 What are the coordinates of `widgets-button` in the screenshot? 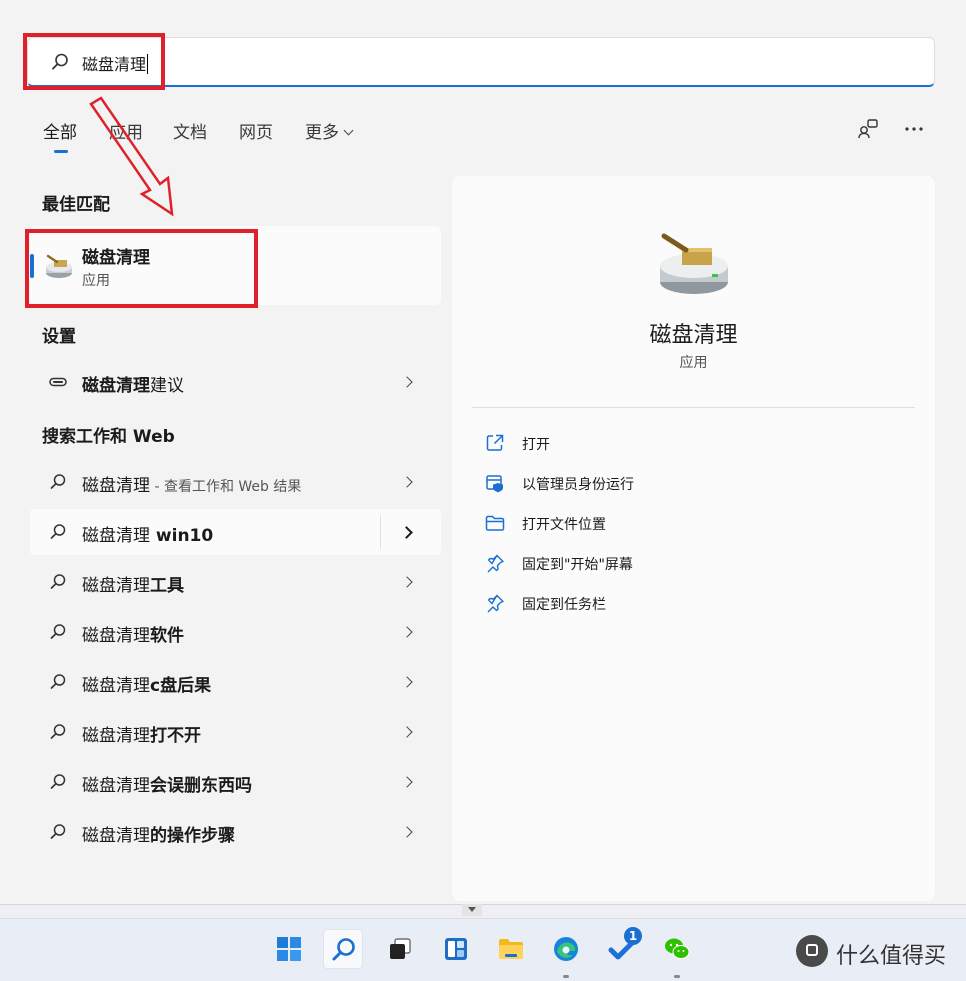 It's located at (456, 949).